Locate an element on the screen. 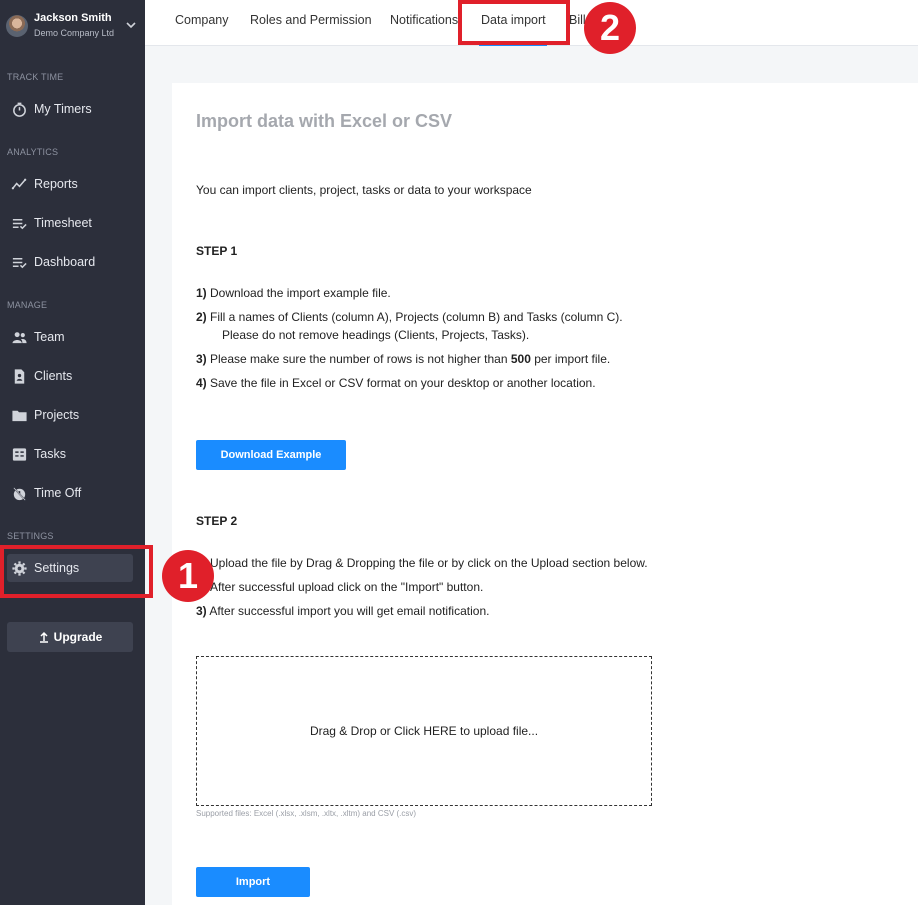  folder-icon is located at coordinates (19, 415).